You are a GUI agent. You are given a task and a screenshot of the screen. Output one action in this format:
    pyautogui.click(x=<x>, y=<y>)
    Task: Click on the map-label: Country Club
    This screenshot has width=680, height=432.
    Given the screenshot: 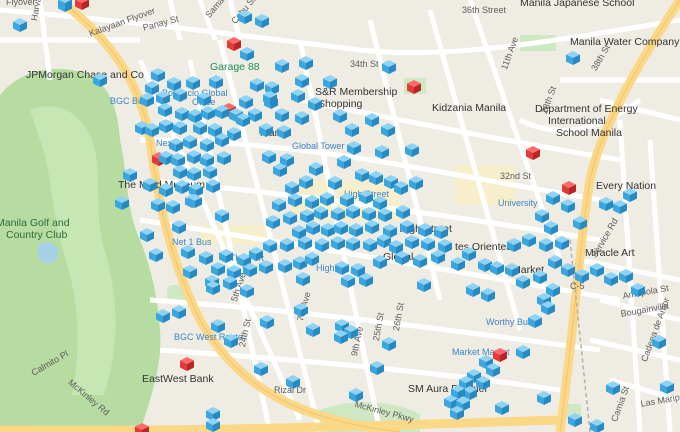 What is the action you would take?
    pyautogui.click(x=37, y=235)
    